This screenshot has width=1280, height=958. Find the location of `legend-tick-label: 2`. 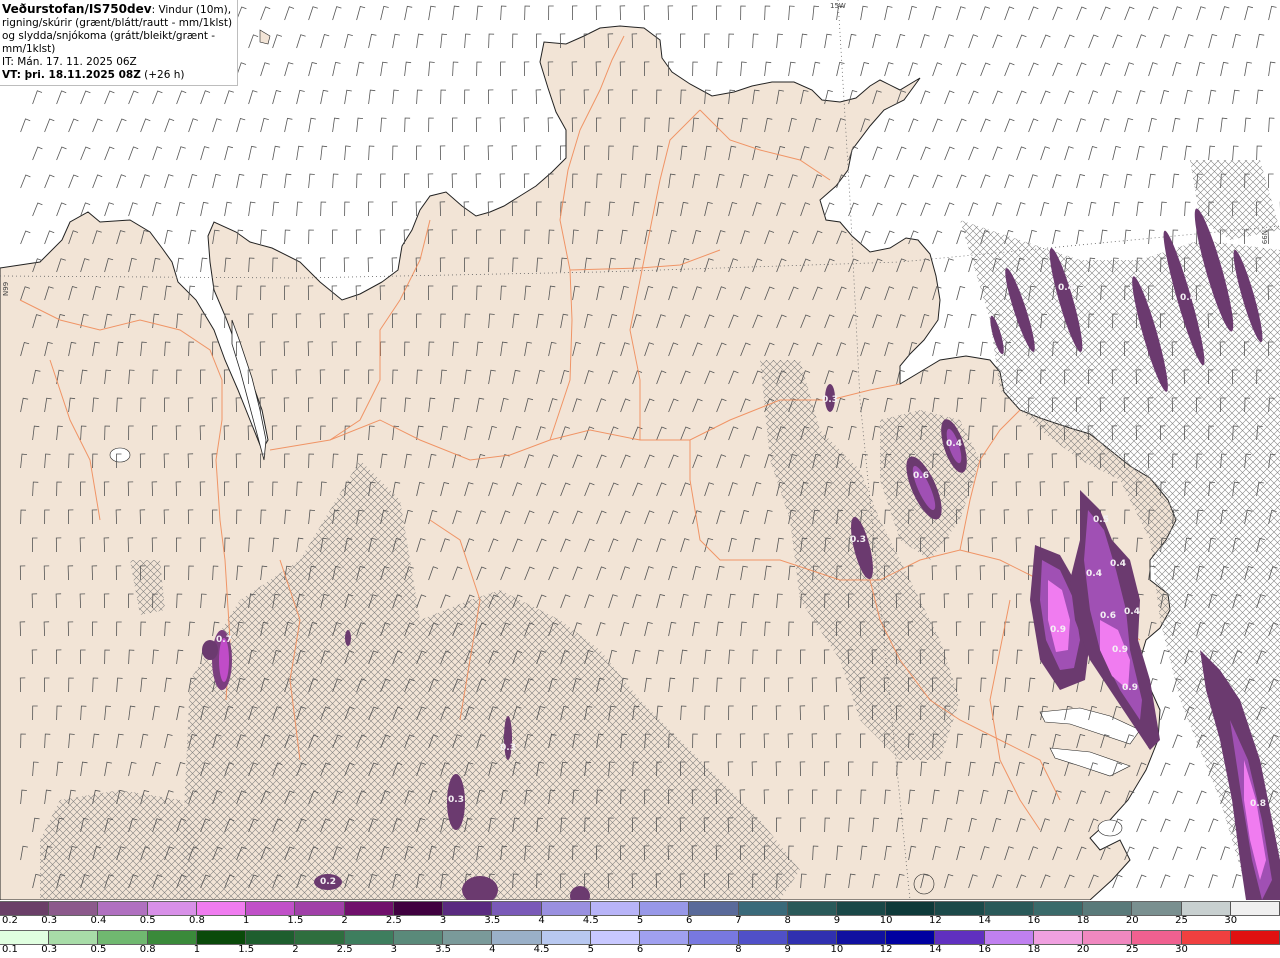

legend-tick-label: 2 is located at coordinates (295, 949).